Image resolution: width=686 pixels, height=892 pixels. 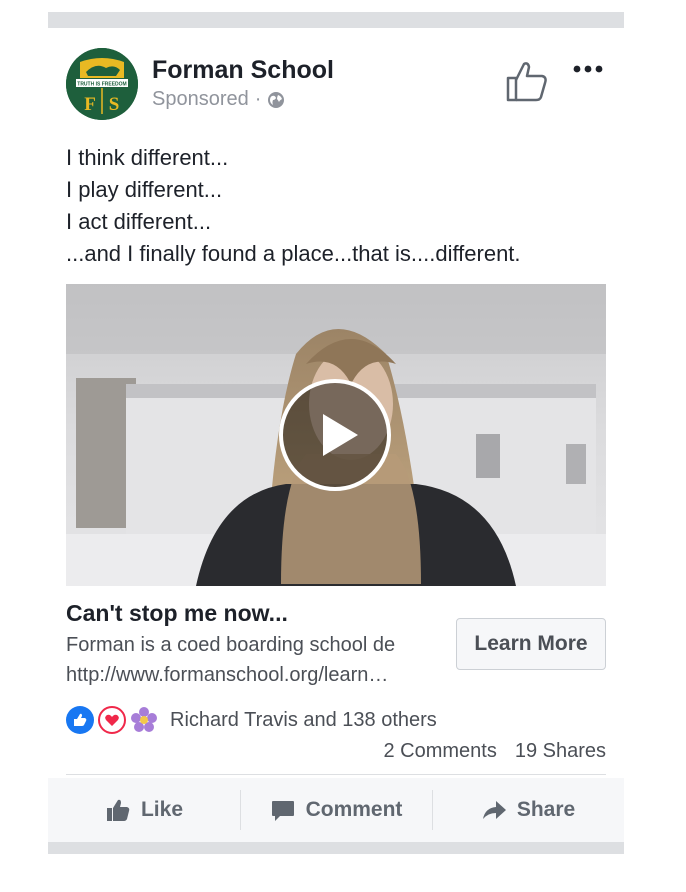 I want to click on share-label: Share, so click(x=546, y=809).